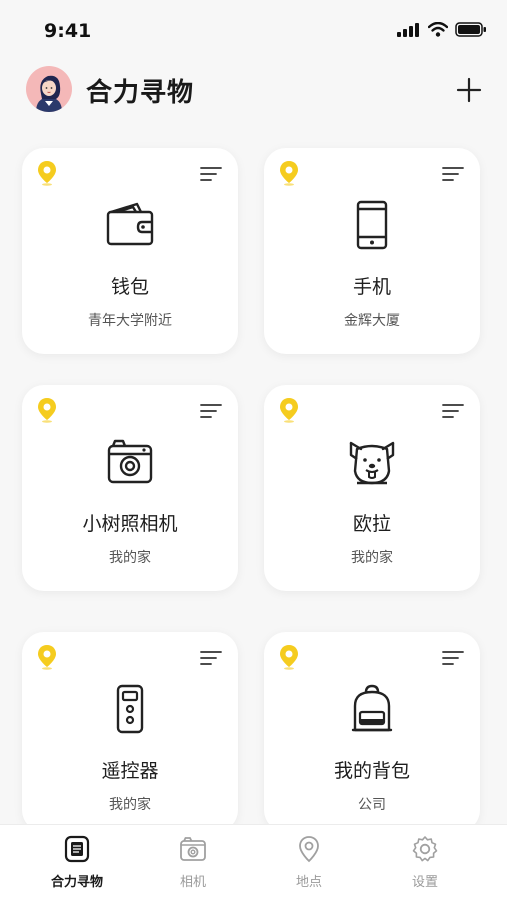 The height and width of the screenshot is (900, 507). I want to click on wallet-icon, so click(130, 224).